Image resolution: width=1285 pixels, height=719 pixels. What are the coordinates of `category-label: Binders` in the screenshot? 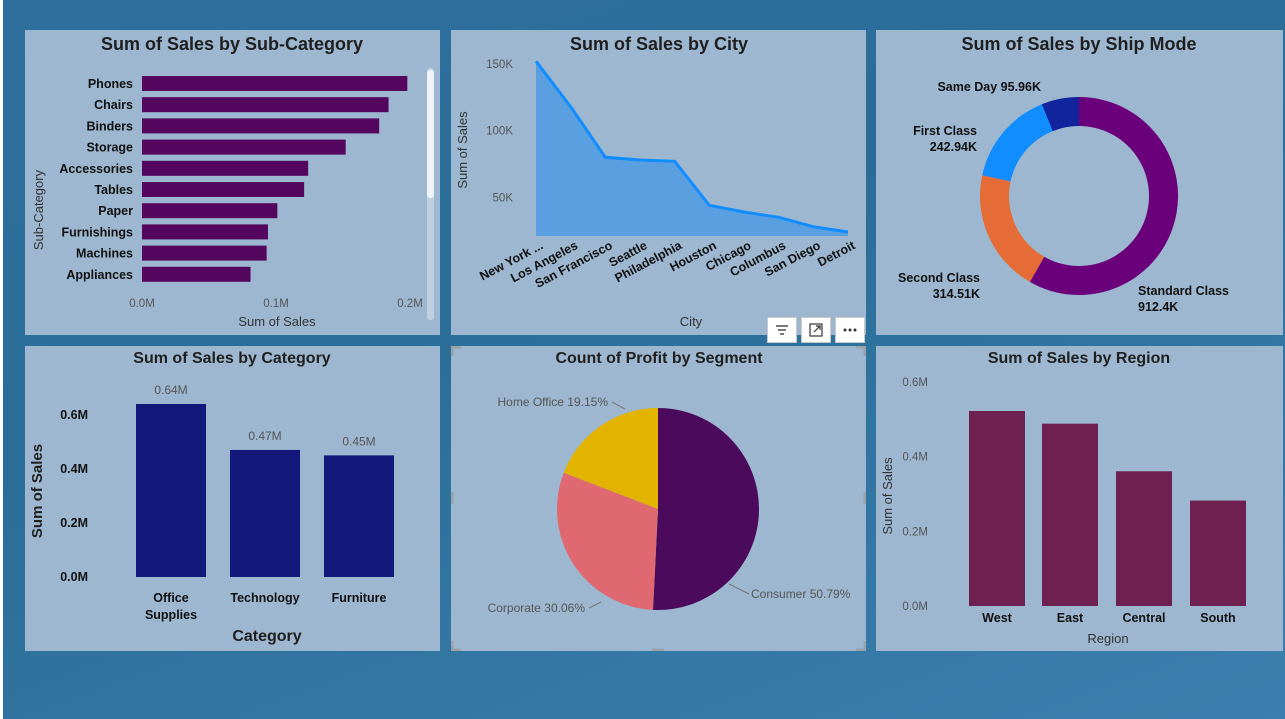 It's located at (109, 126).